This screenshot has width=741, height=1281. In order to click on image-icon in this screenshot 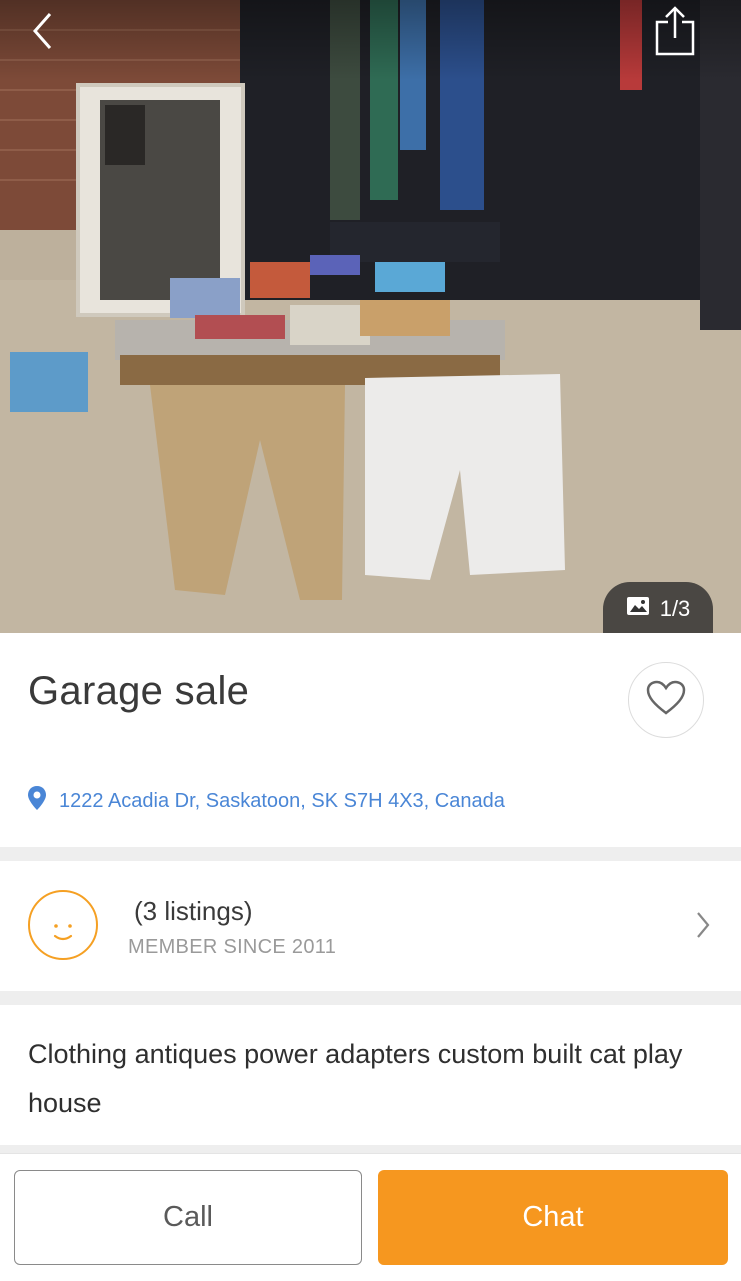, I will do `click(638, 609)`.